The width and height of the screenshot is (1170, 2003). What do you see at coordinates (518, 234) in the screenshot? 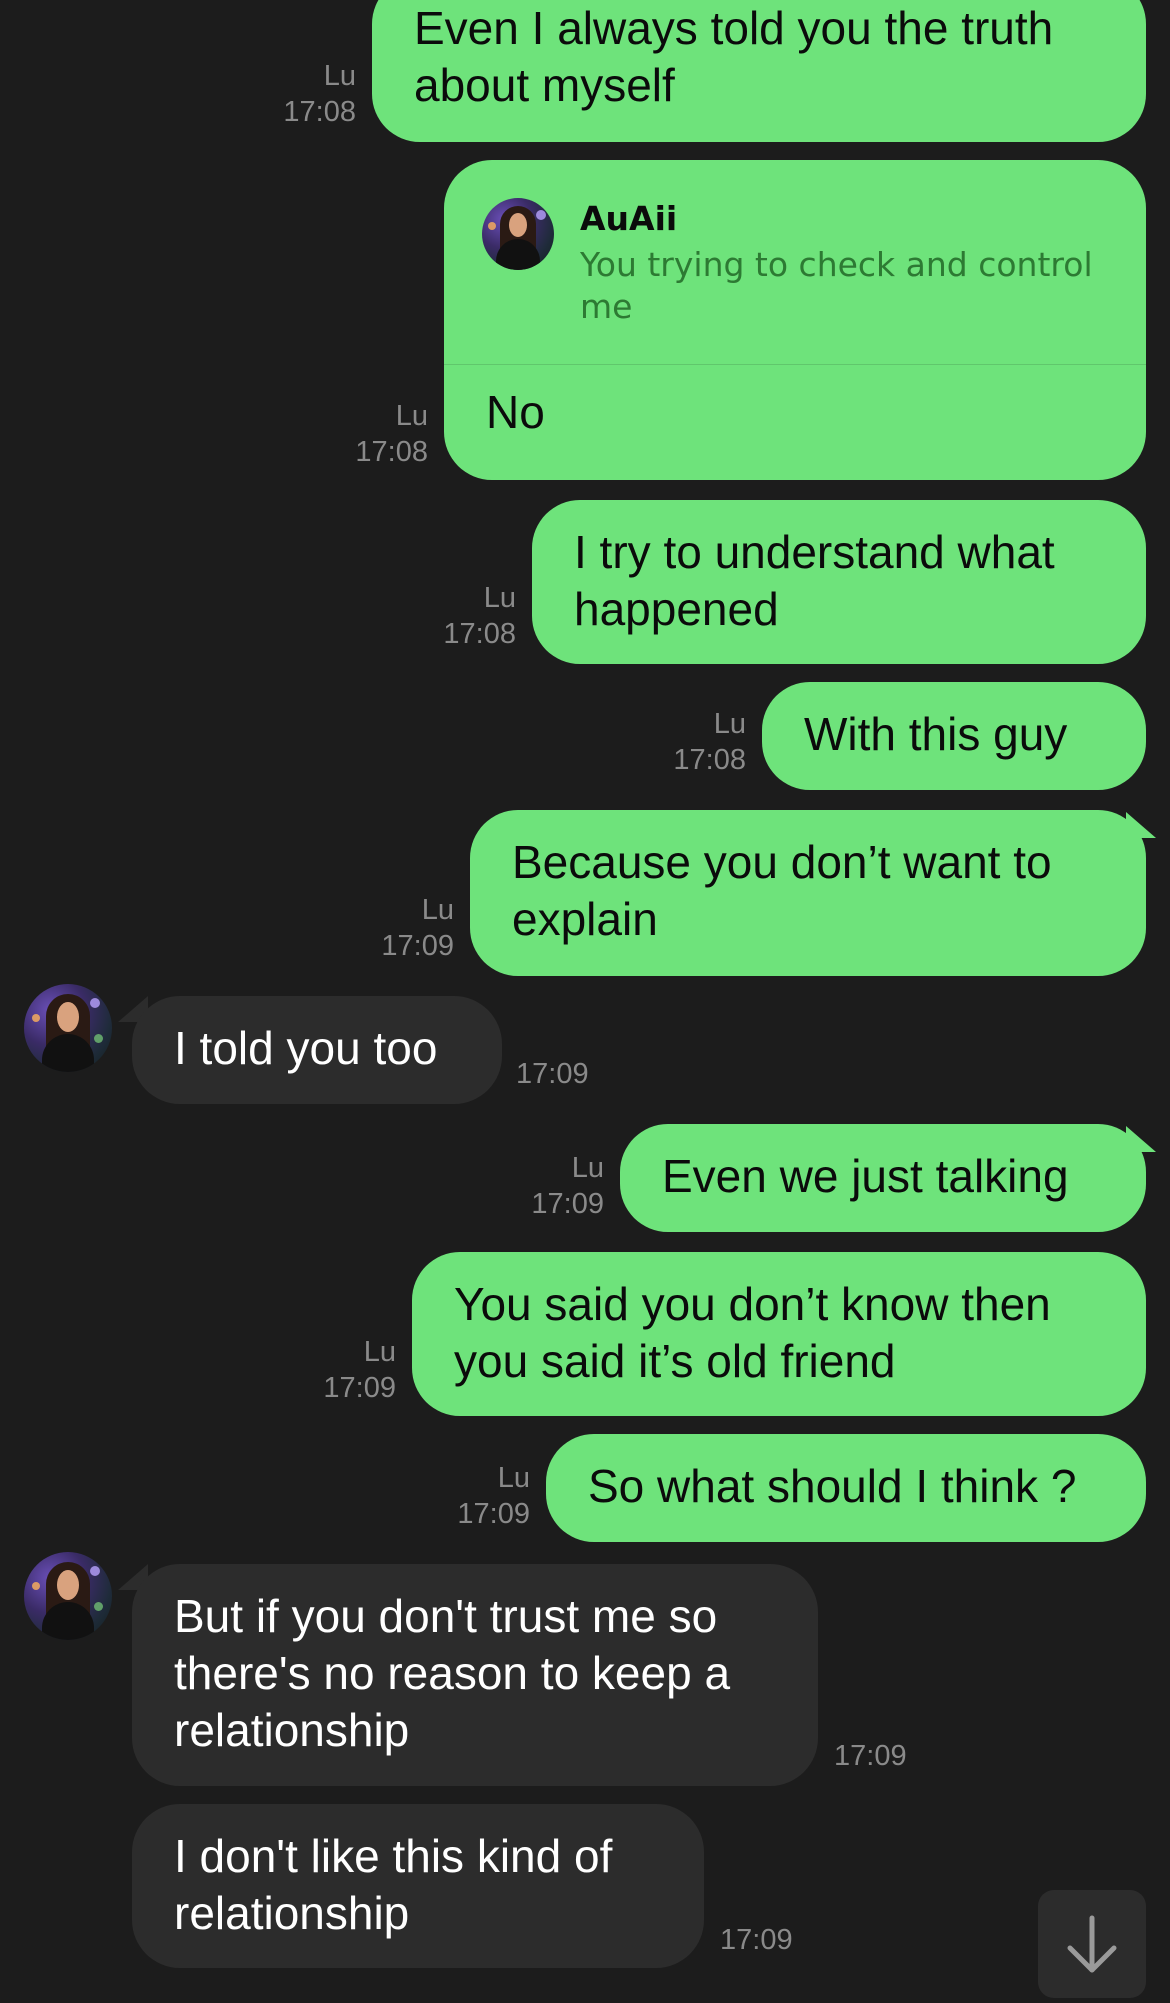
I see `quoted-avatar` at bounding box center [518, 234].